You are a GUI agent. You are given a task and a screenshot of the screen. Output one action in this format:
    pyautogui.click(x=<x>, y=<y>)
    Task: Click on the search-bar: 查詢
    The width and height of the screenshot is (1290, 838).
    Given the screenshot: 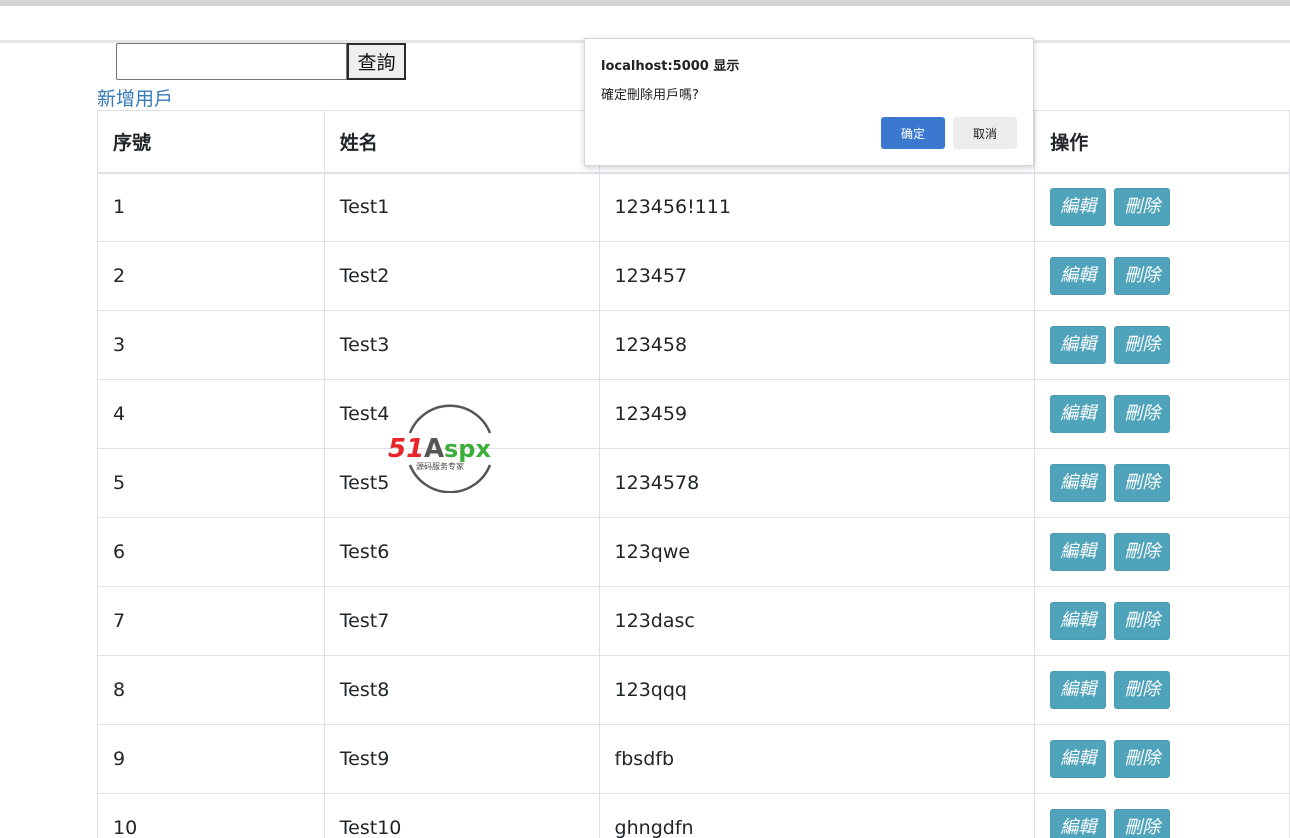 What is the action you would take?
    pyautogui.click(x=261, y=61)
    